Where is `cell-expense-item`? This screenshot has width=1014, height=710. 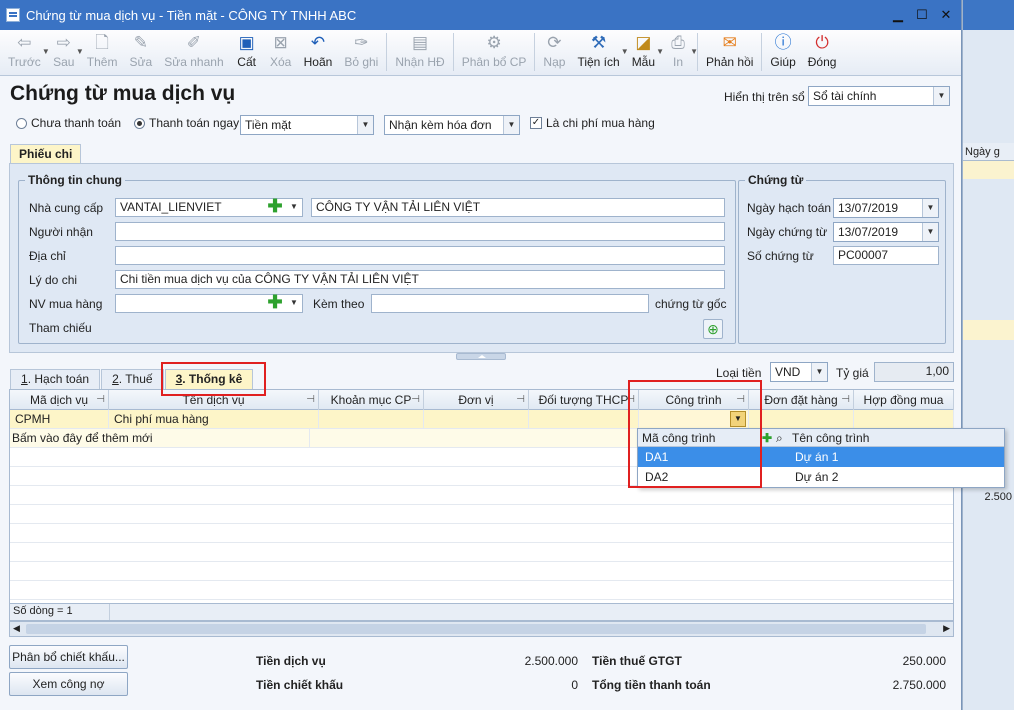 cell-expense-item is located at coordinates (371, 419).